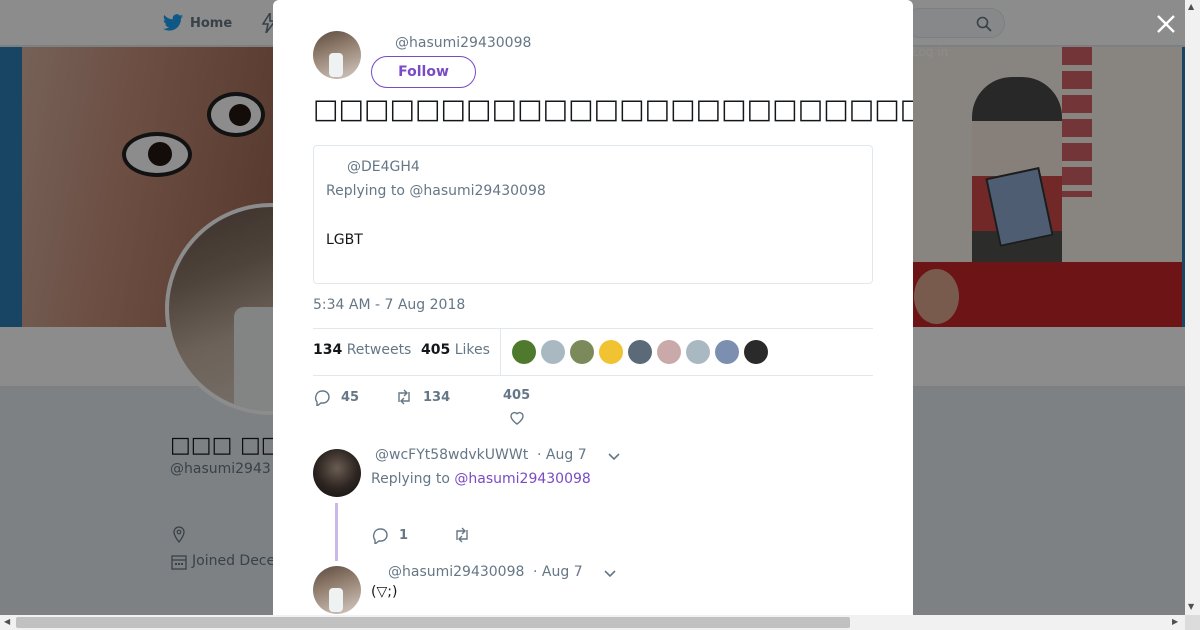 The width and height of the screenshot is (1200, 630). I want to click on horizontal-scrollbar: ◀ ▶, so click(592, 622).